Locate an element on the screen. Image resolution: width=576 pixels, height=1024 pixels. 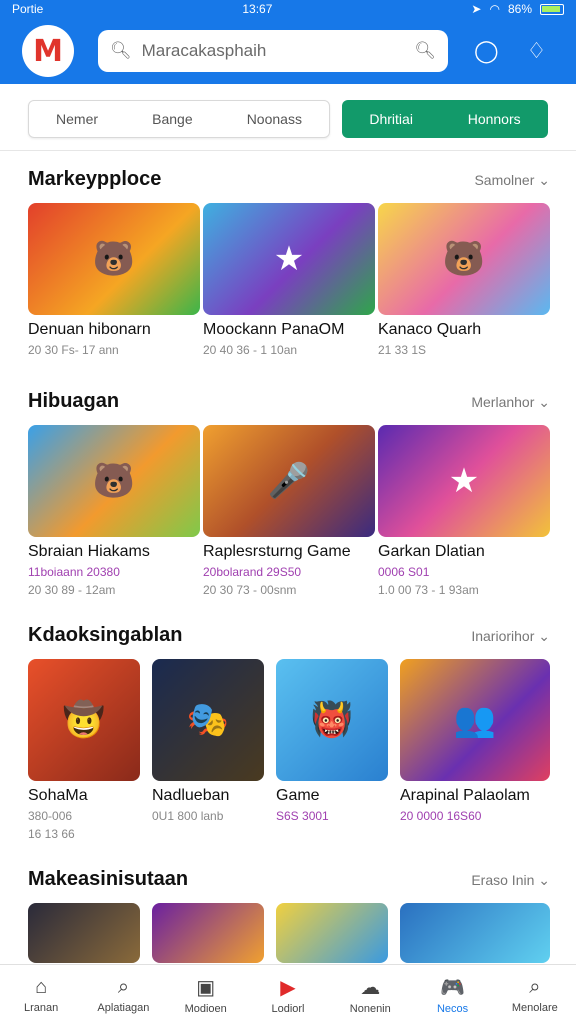
game-title: Game is located at coordinates (298, 795).